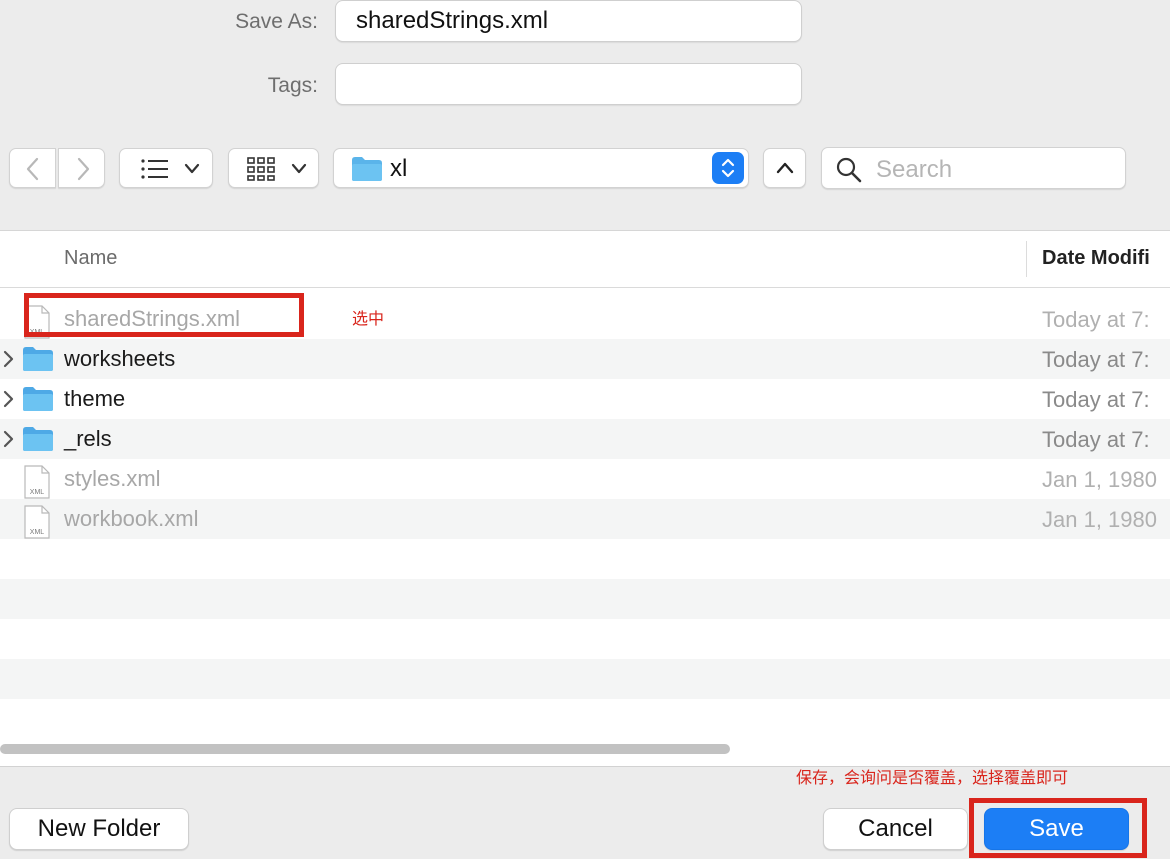 The image size is (1170, 859). What do you see at coordinates (585, 359) in the screenshot?
I see `list-item: worksheets Today at 7:` at bounding box center [585, 359].